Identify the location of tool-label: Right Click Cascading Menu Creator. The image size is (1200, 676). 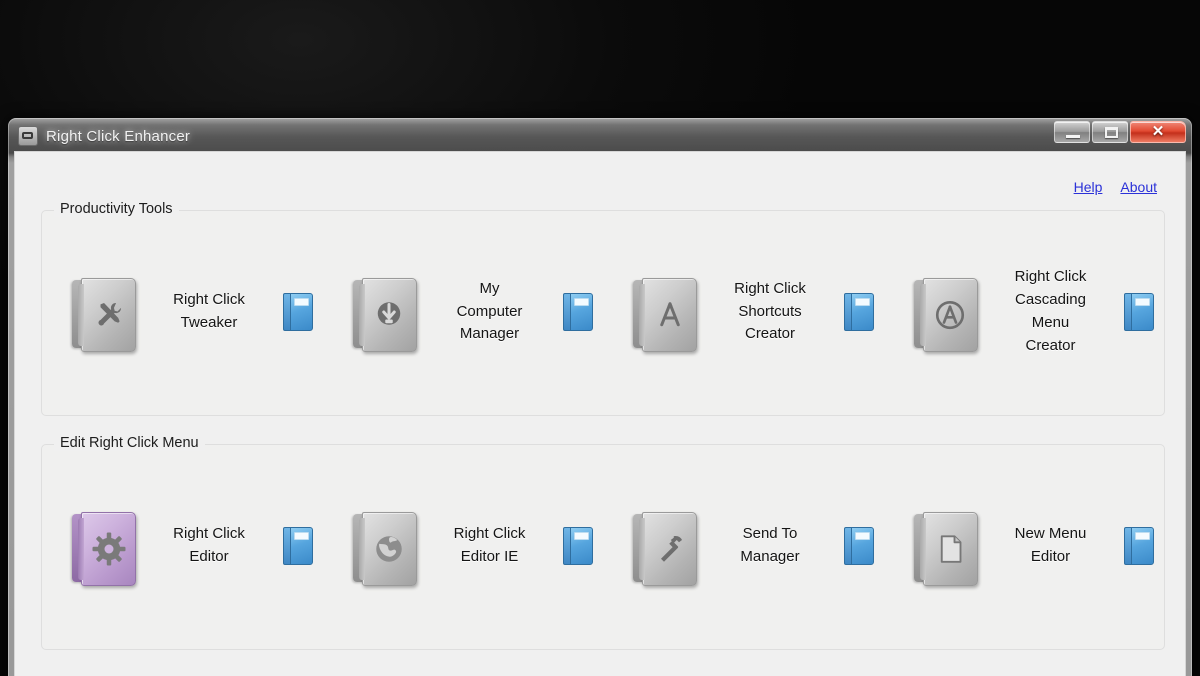
(1050, 311).